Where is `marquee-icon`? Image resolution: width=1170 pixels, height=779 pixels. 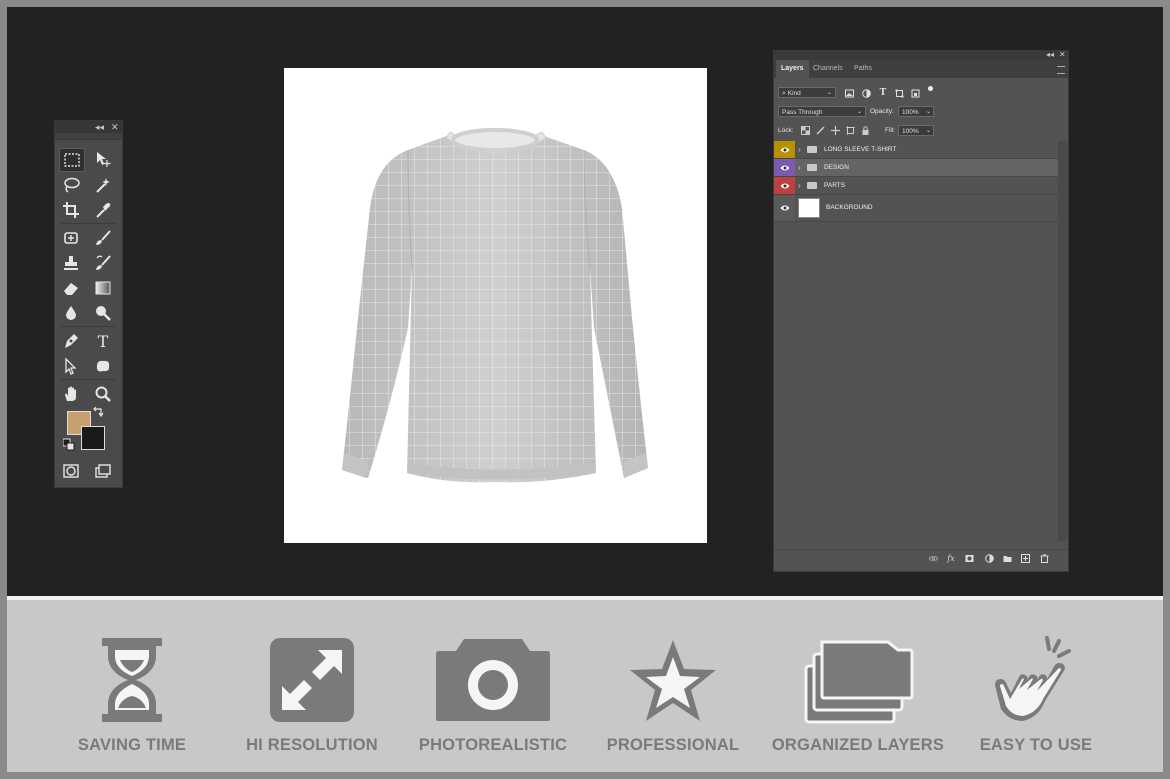 marquee-icon is located at coordinates (72, 160).